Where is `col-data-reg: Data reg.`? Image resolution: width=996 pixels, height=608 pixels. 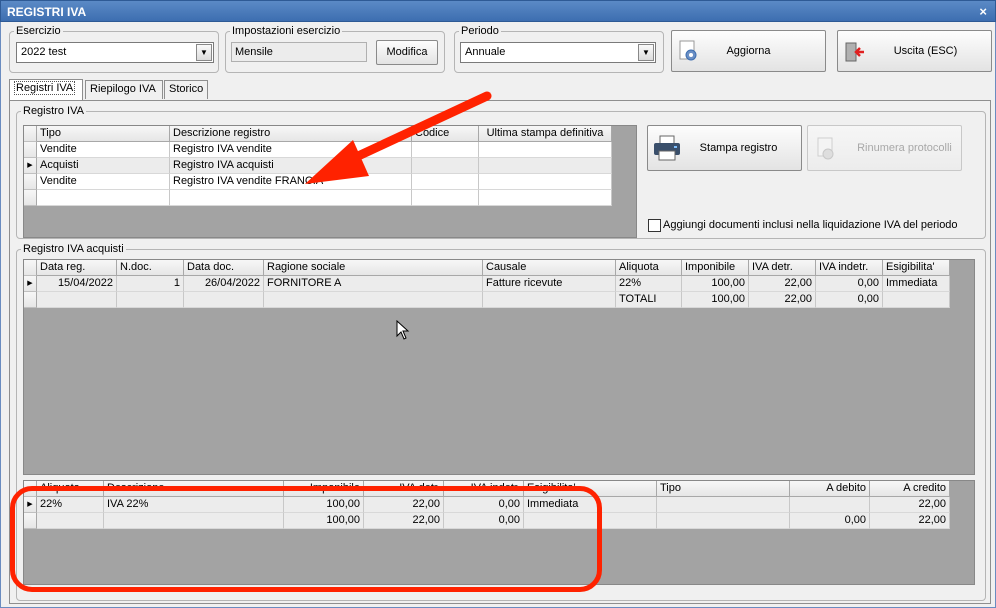
col-data-reg: Data reg. is located at coordinates (77, 268).